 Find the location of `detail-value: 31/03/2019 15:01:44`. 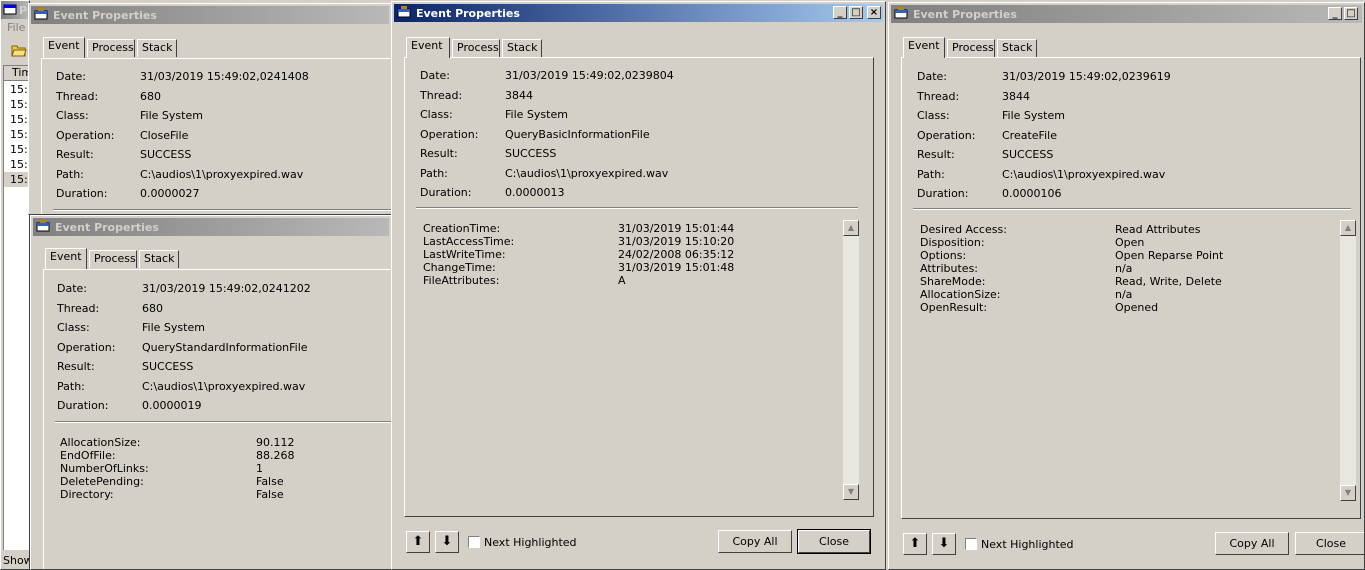

detail-value: 31/03/2019 15:01:44 is located at coordinates (676, 228).